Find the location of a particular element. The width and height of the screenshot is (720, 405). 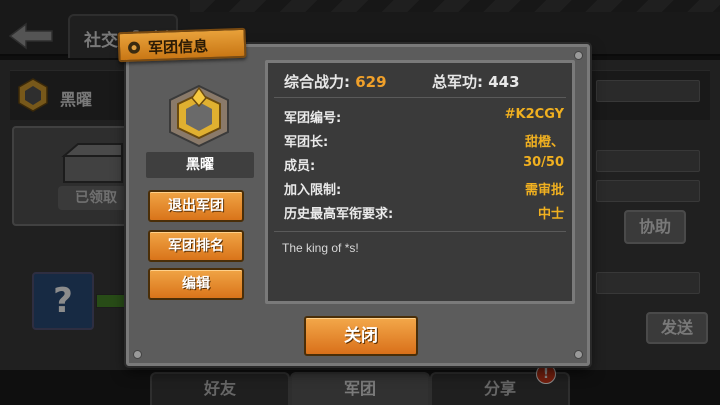

guild-id-label: 军团编号: is located at coordinates (313, 118).